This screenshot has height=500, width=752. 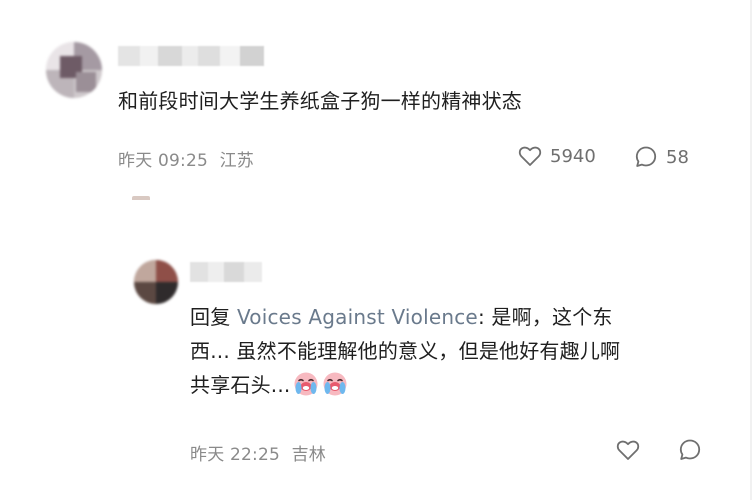 What do you see at coordinates (573, 156) in the screenshot?
I see `like-count: 5940` at bounding box center [573, 156].